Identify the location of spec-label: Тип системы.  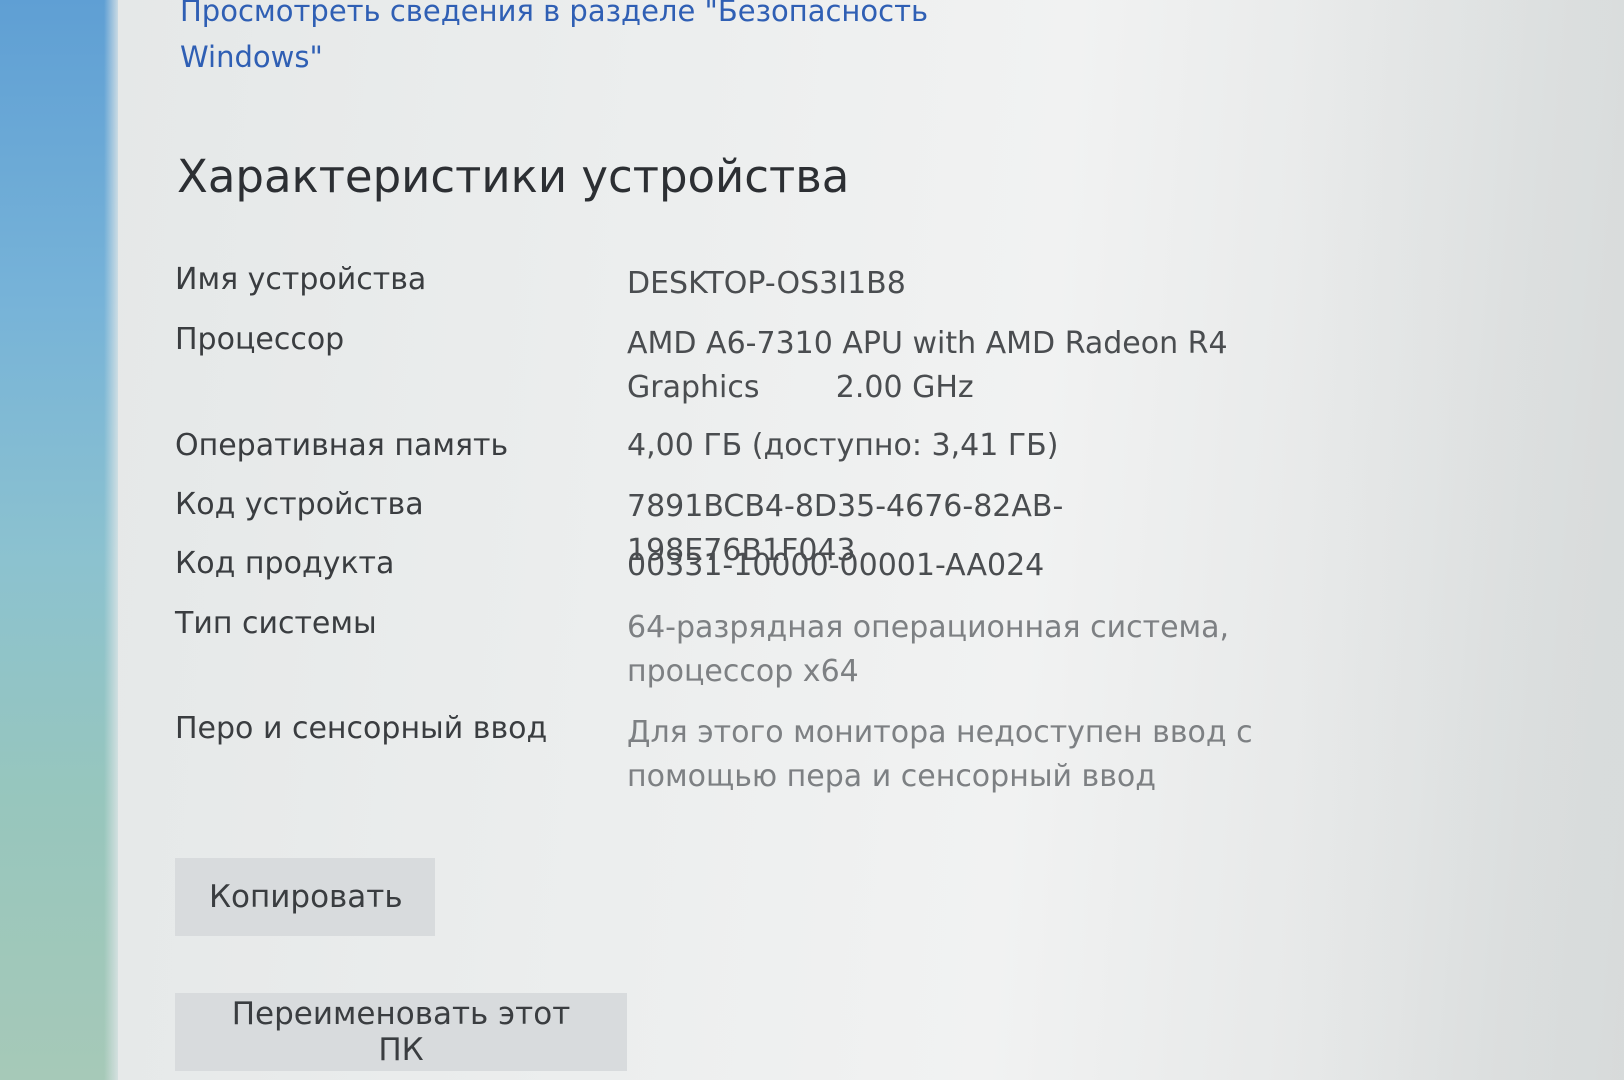
(276, 623).